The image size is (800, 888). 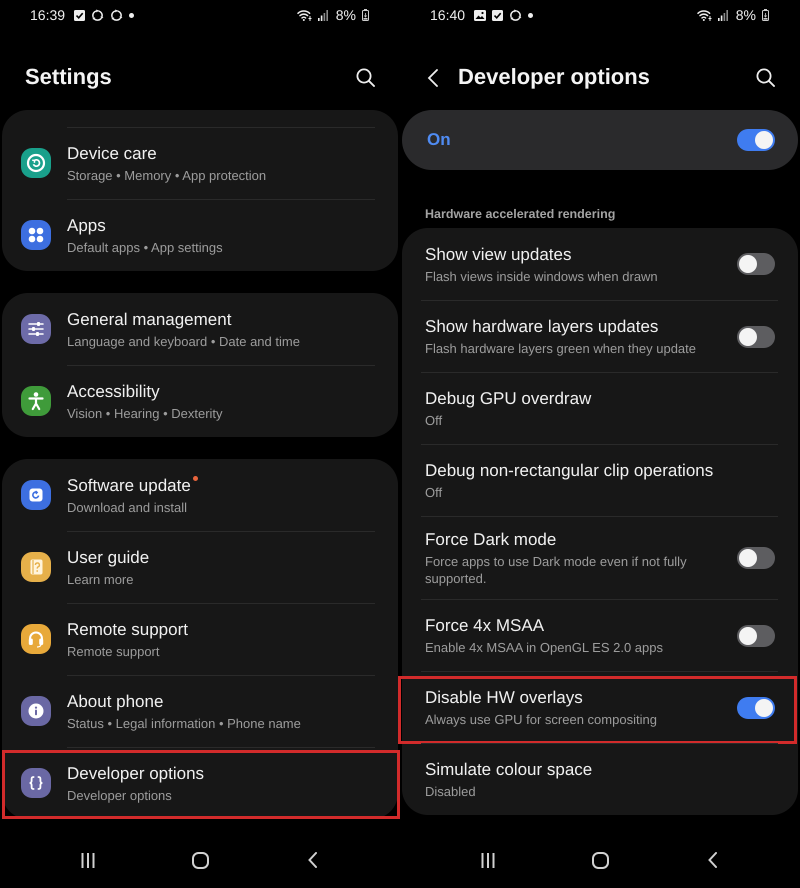 What do you see at coordinates (504, 697) in the screenshot?
I see `setting-title: Disable HW overlays` at bounding box center [504, 697].